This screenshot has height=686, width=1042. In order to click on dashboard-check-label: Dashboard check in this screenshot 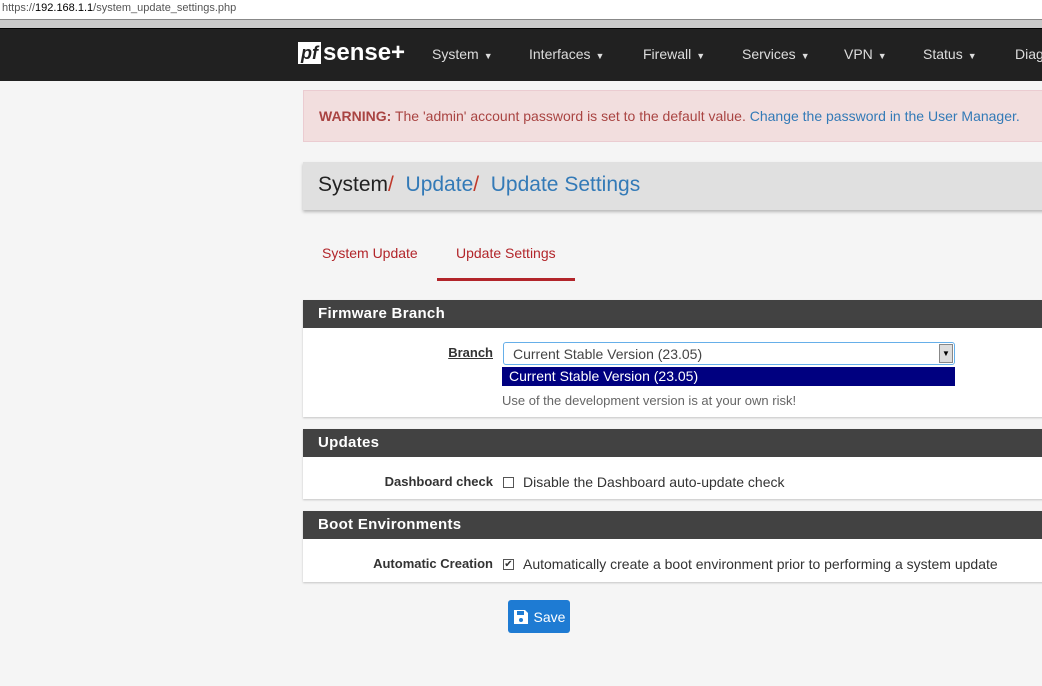, I will do `click(438, 481)`.